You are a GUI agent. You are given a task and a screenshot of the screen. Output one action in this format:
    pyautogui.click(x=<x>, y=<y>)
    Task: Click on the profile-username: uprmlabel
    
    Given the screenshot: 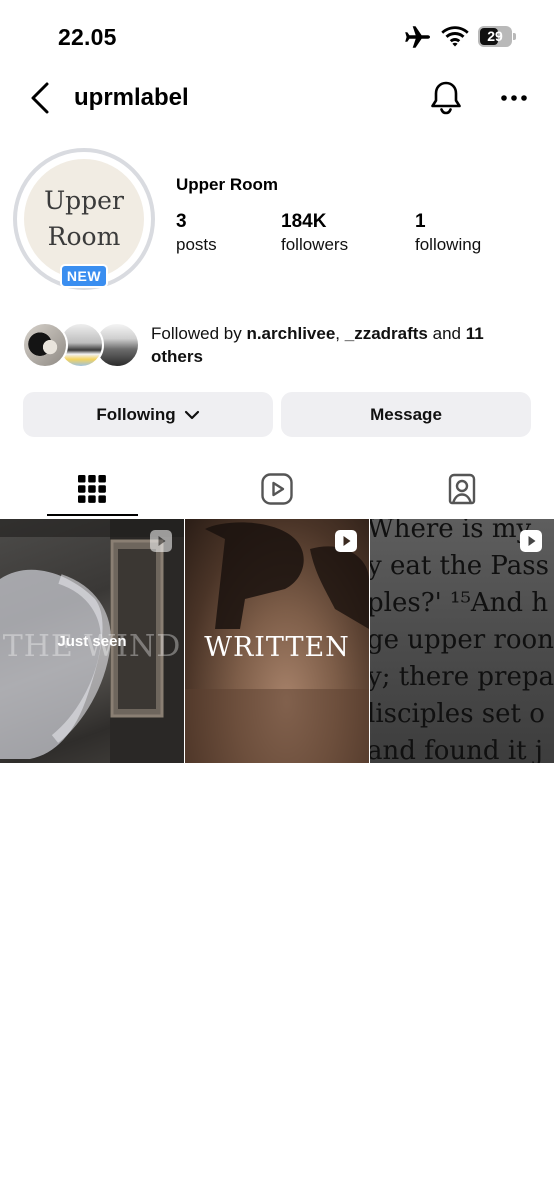 What is the action you would take?
    pyautogui.click(x=131, y=97)
    